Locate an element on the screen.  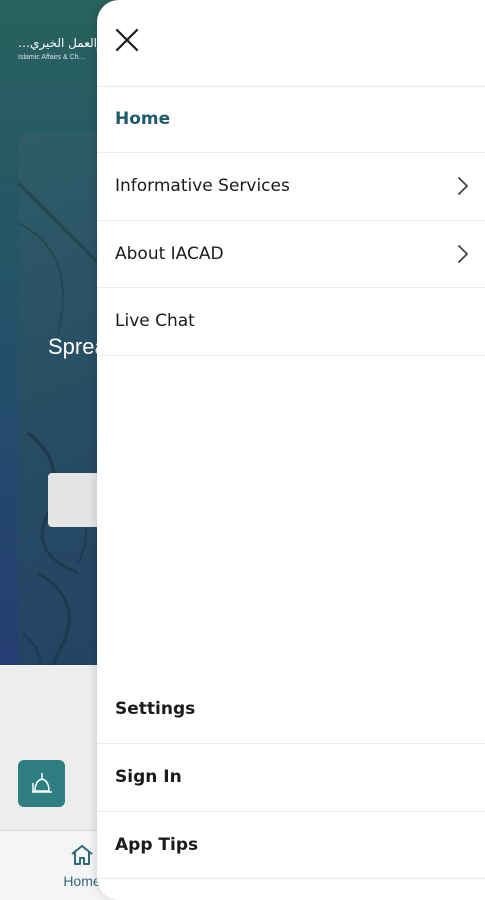
menu-item-home-label: Home is located at coordinates (143, 119).